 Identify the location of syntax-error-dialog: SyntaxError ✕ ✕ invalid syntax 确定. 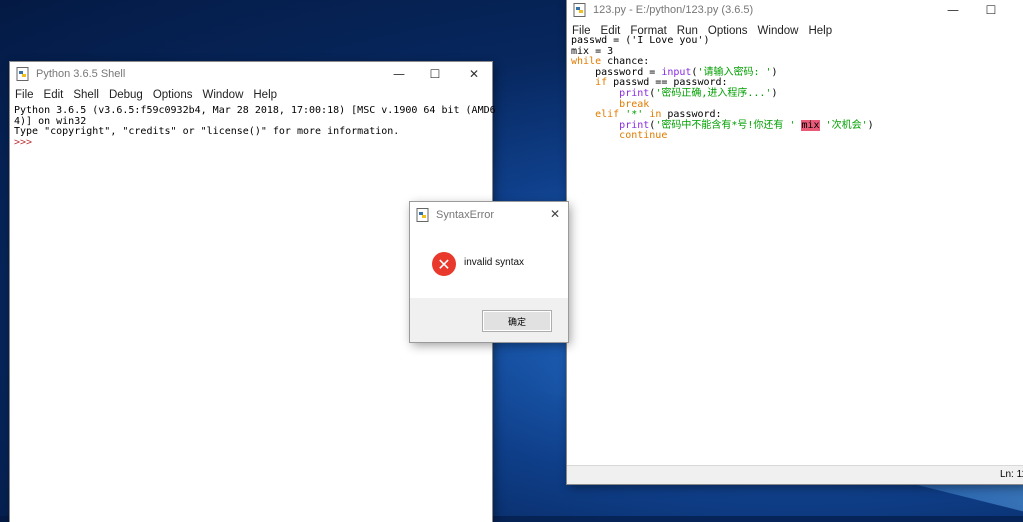
(489, 272).